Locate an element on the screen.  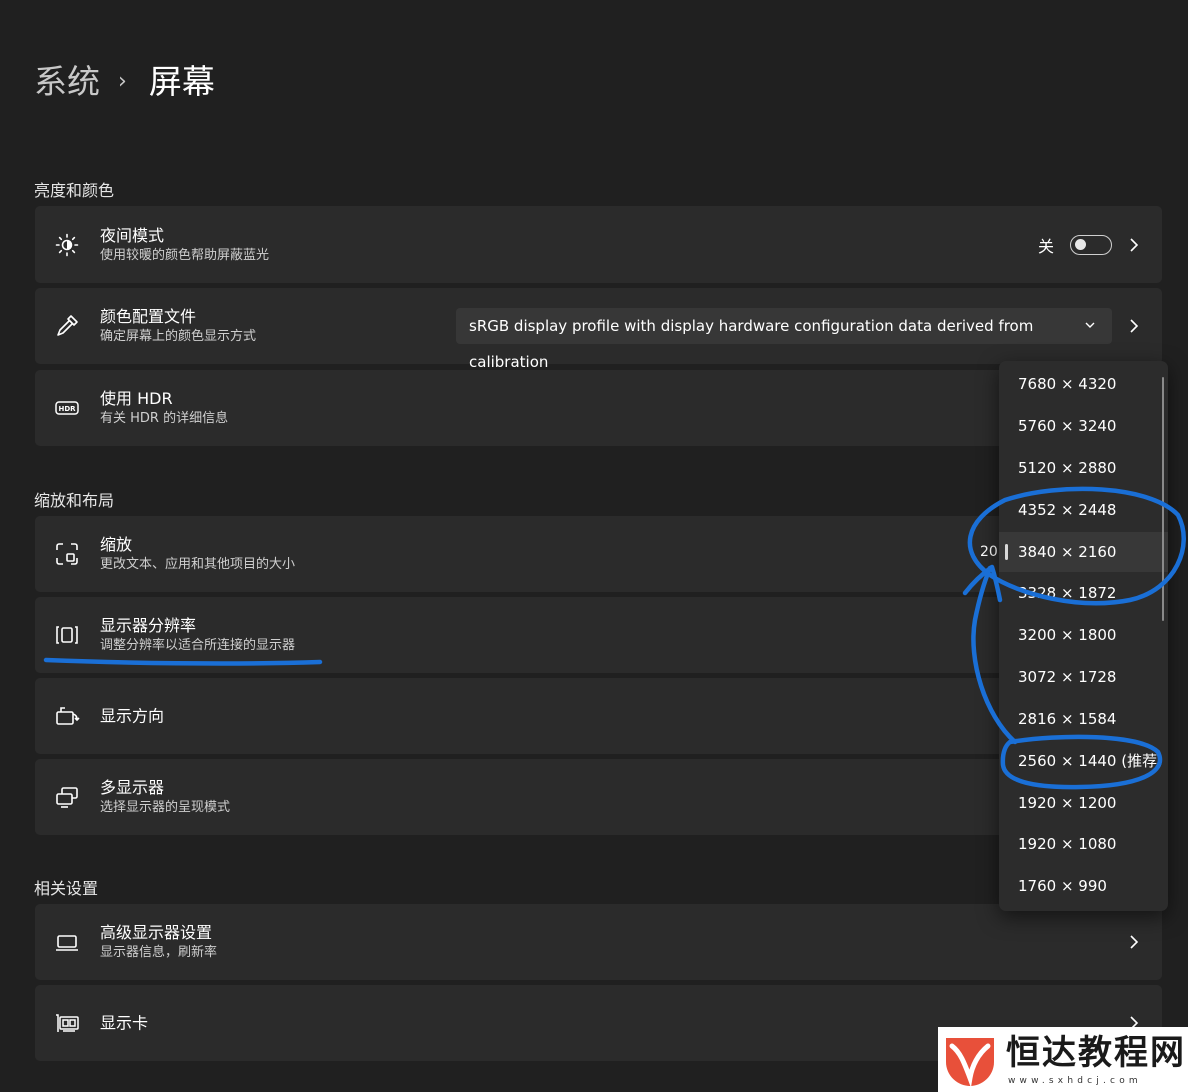
section-heading-scale-layout: 缩放和布局 is located at coordinates (74, 500).